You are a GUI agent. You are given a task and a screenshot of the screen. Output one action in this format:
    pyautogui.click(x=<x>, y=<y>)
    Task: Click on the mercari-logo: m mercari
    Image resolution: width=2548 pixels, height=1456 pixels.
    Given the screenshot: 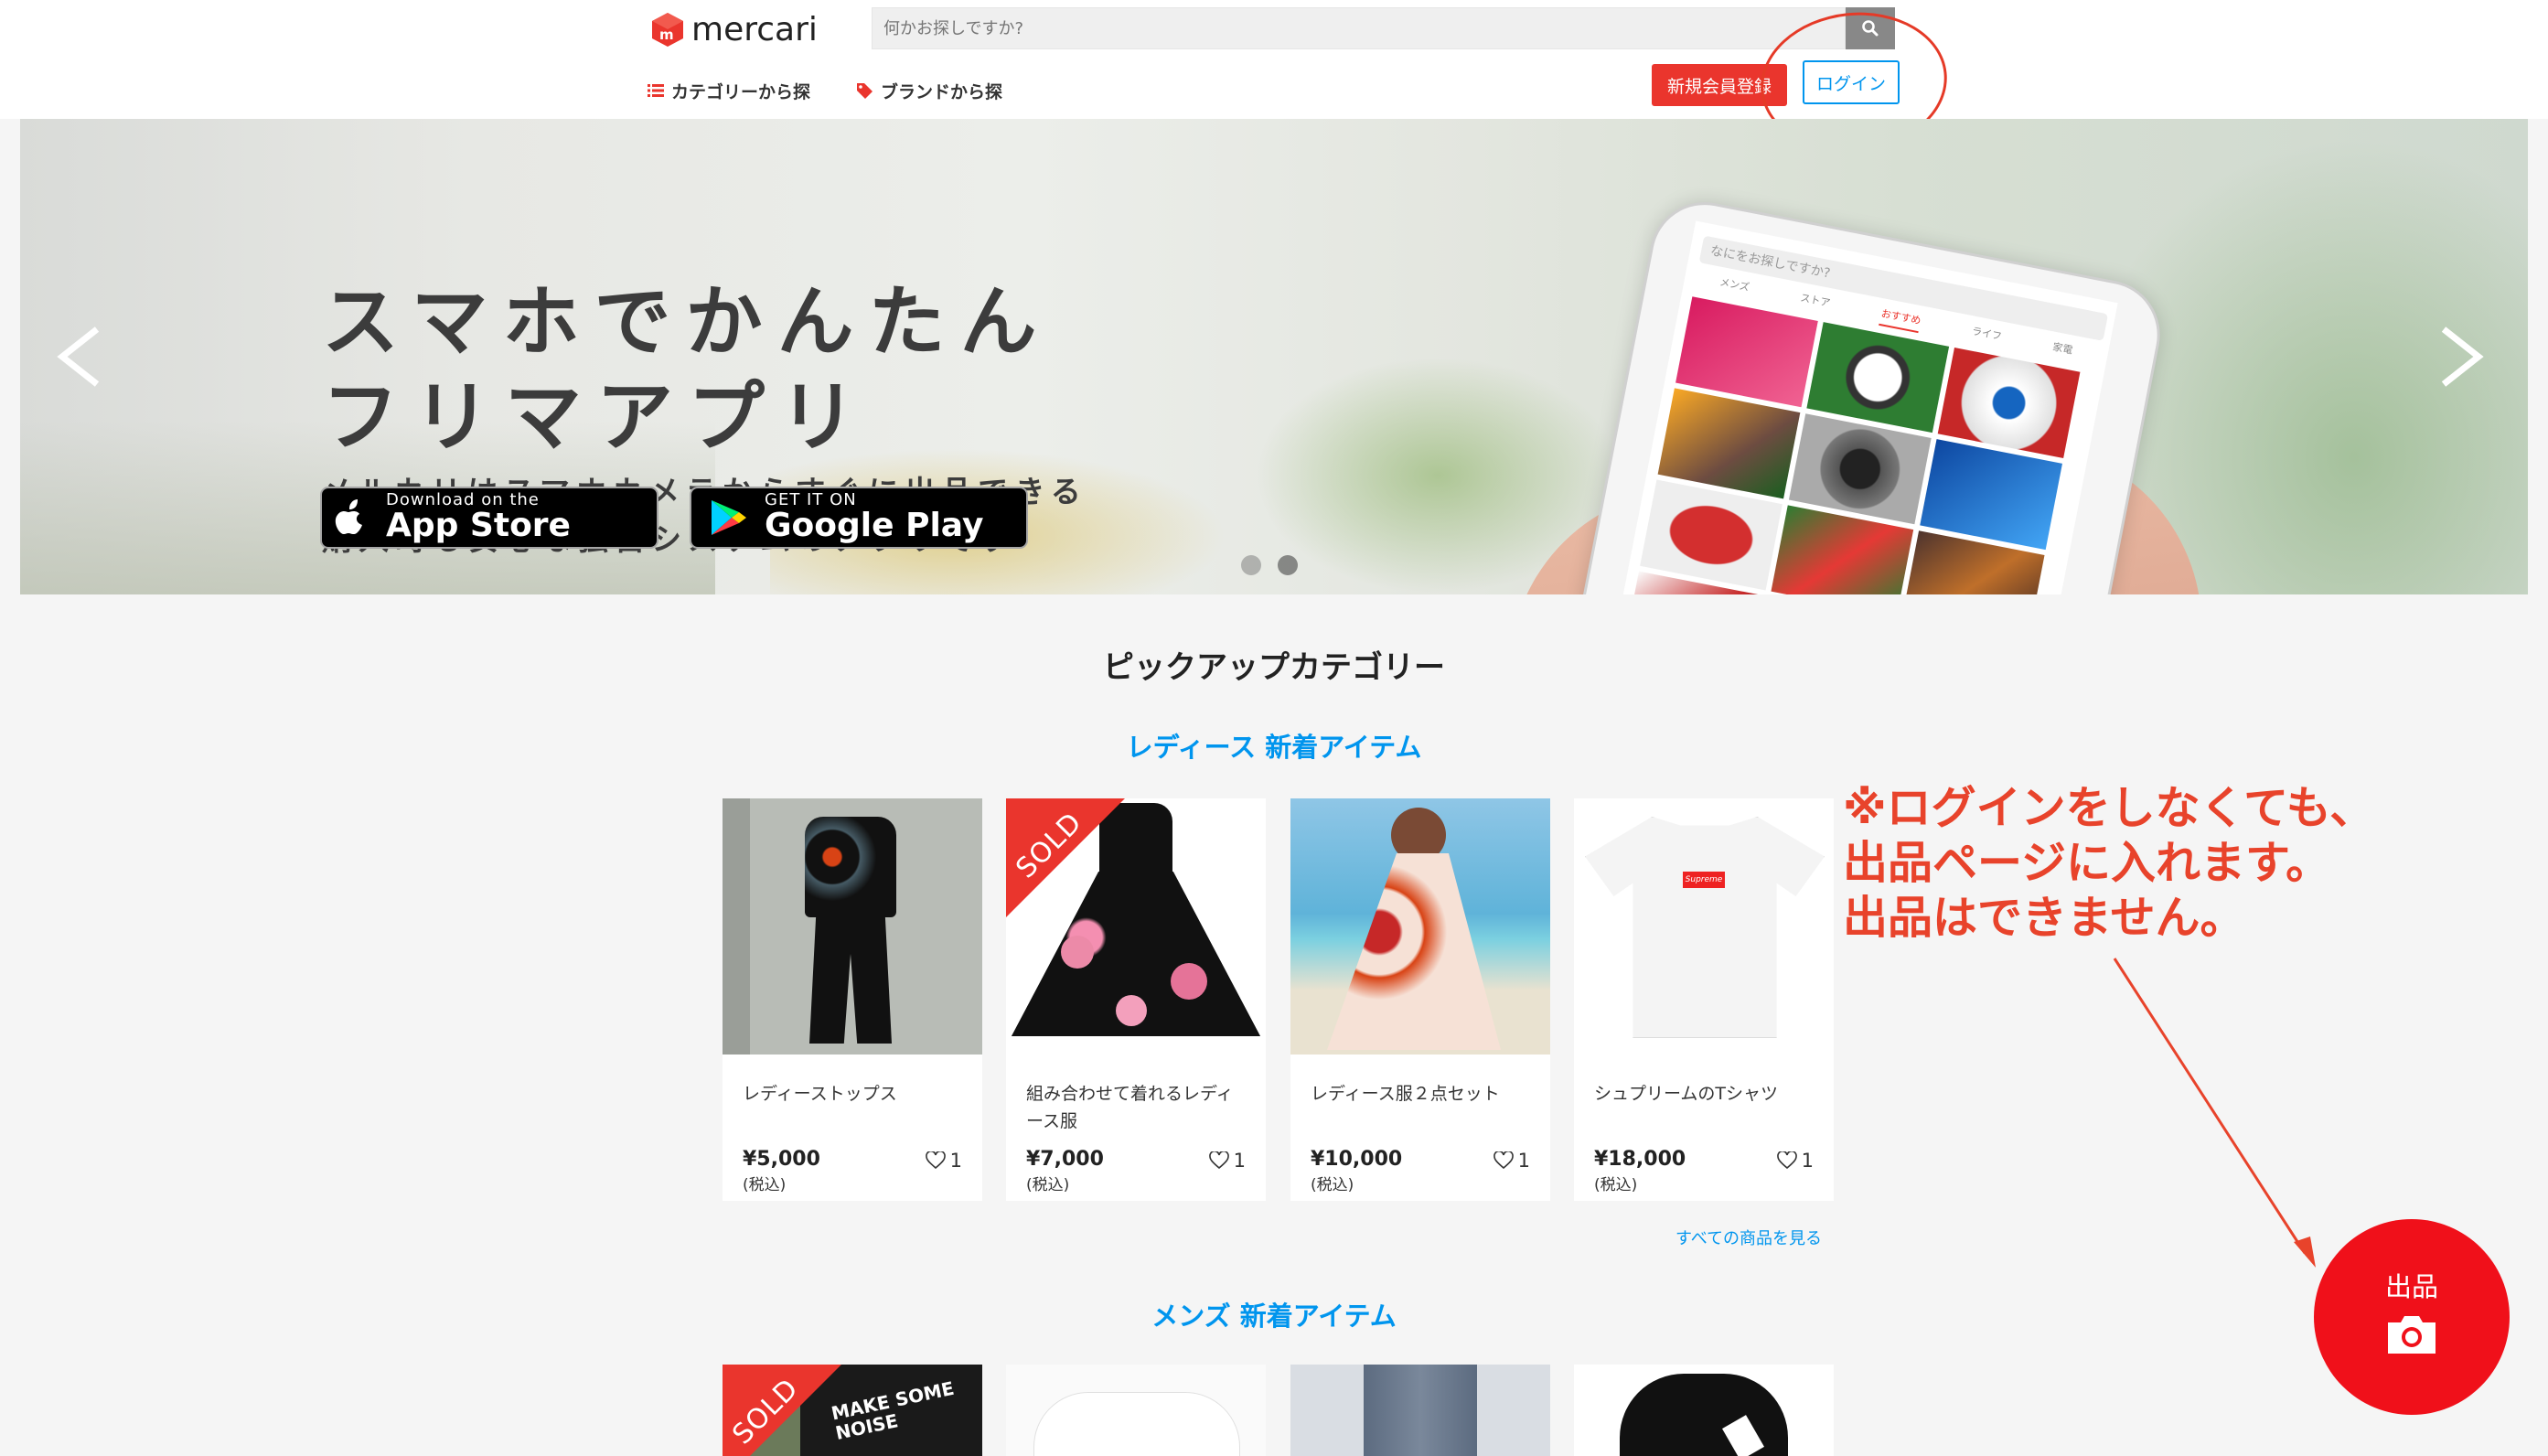 What is the action you would take?
    pyautogui.click(x=733, y=29)
    